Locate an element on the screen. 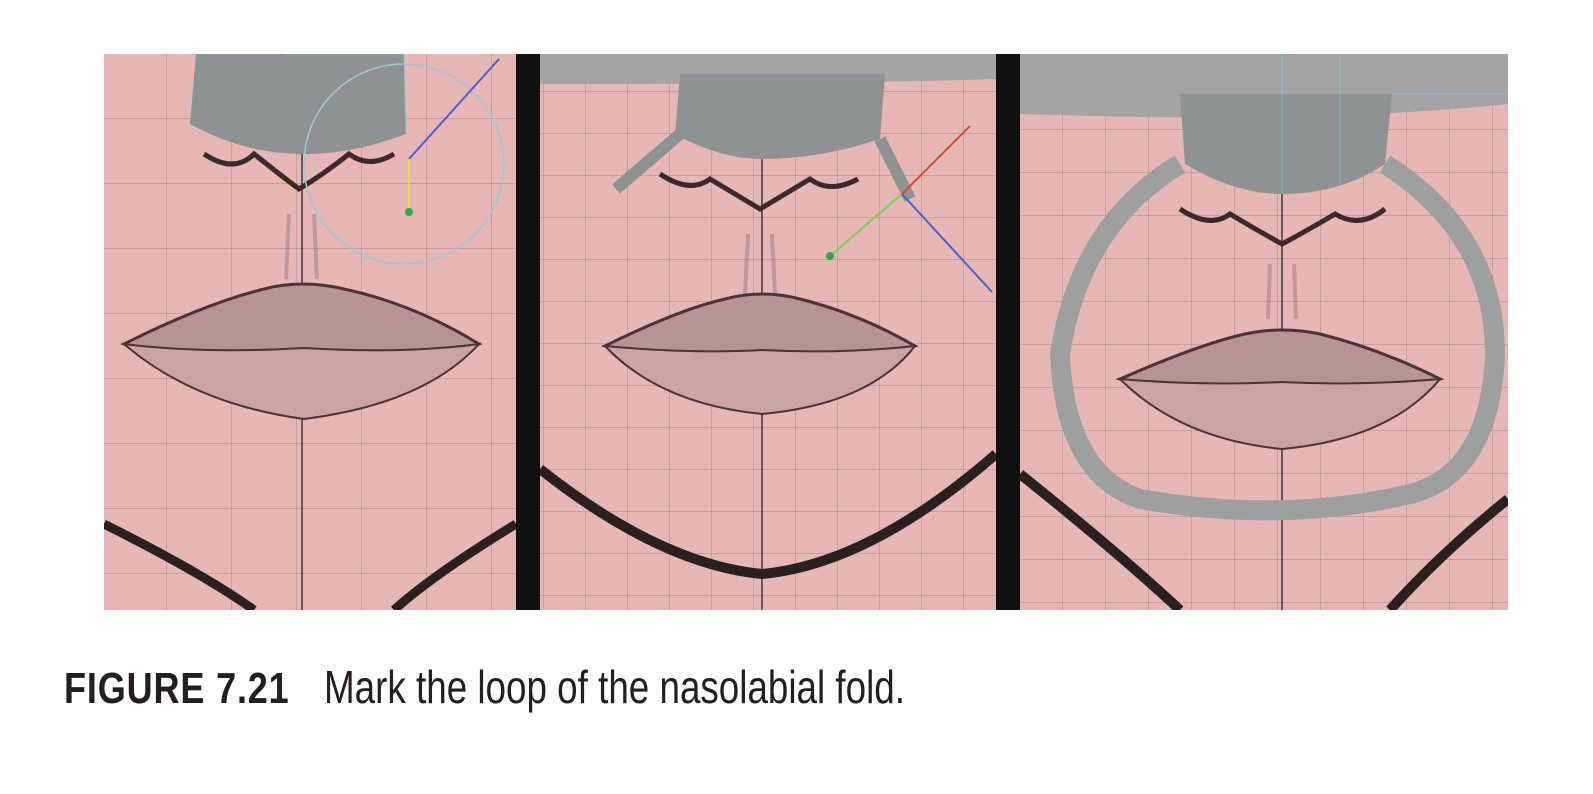  figure-caption-text: Mark the loop of the nasolabial fold. is located at coordinates (614, 687).